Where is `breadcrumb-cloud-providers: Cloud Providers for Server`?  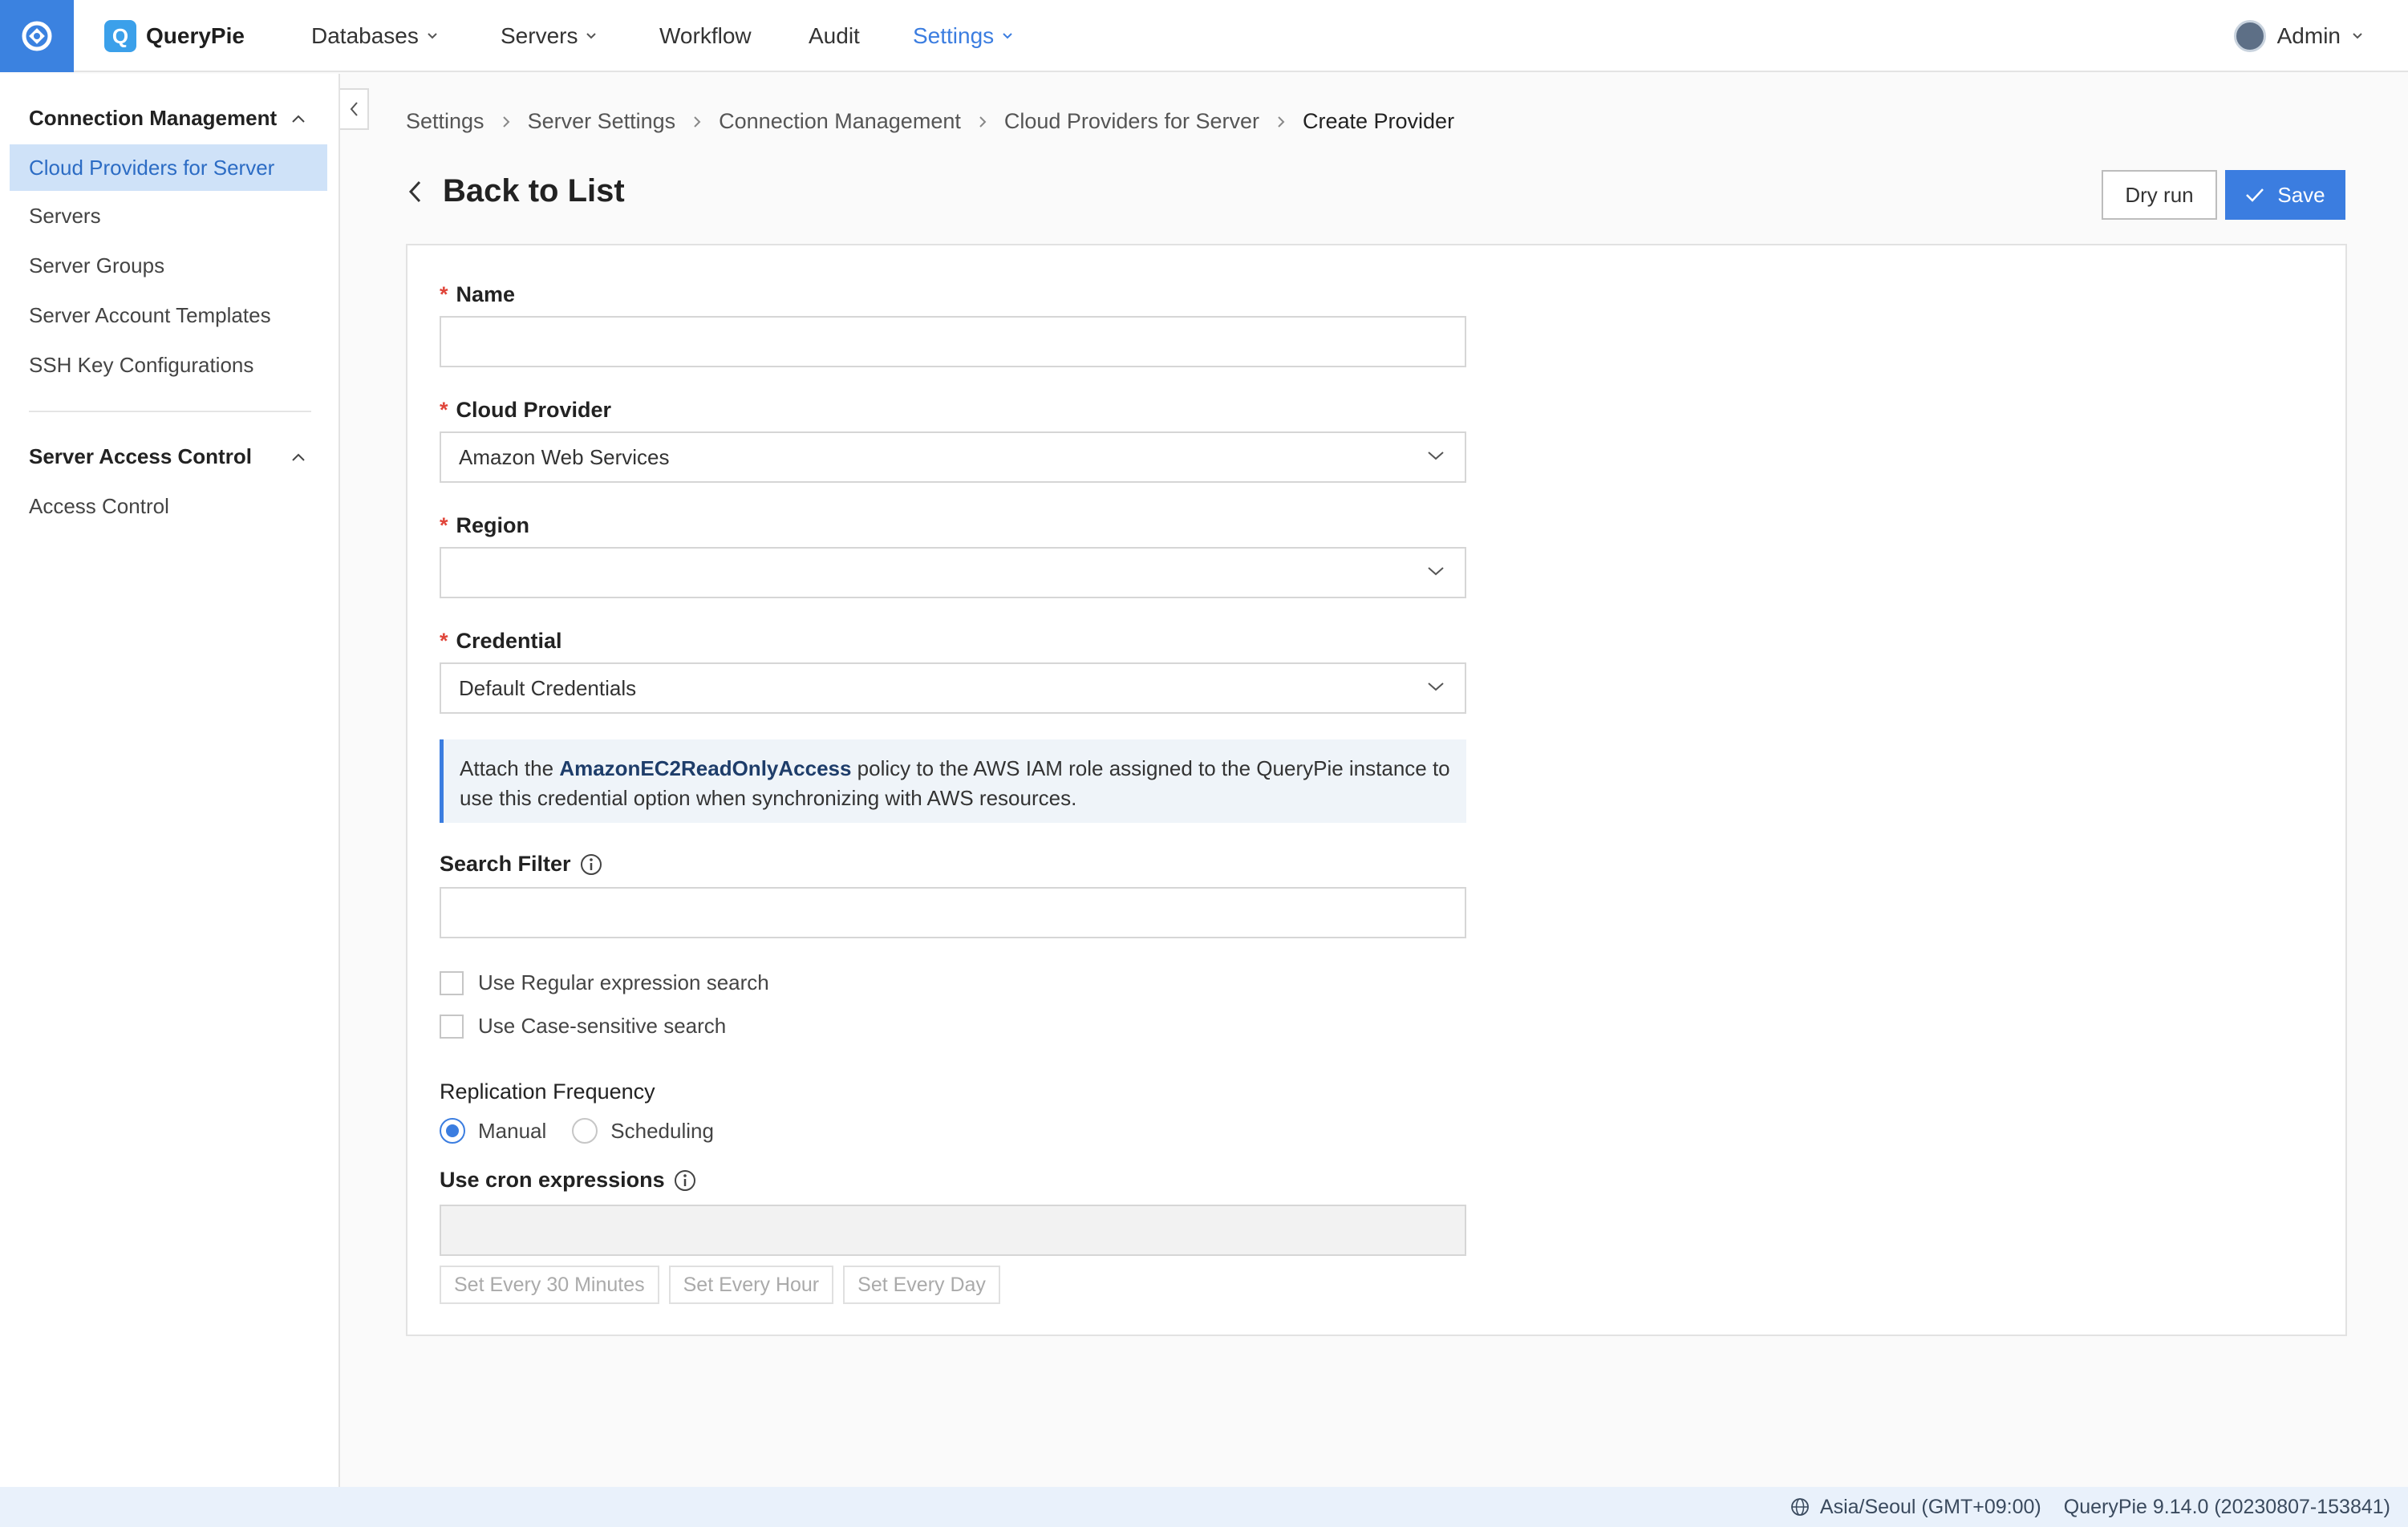 breadcrumb-cloud-providers: Cloud Providers for Server is located at coordinates (1131, 122).